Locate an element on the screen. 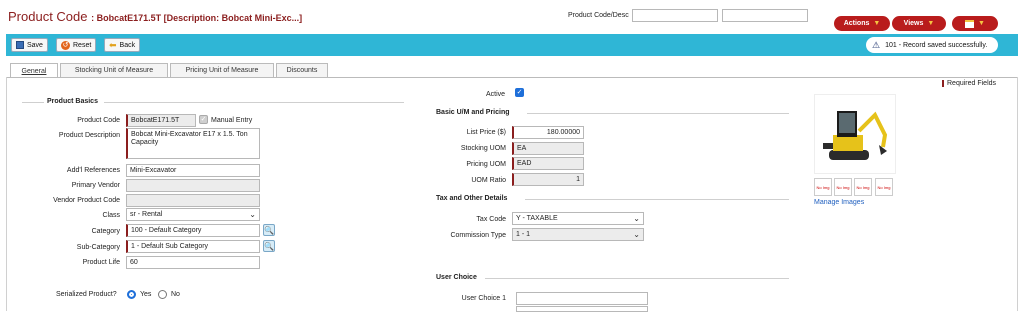 This screenshot has height=312, width=1024. tab-stocking-uom-label: Stocking Unit of Measure is located at coordinates (114, 70).